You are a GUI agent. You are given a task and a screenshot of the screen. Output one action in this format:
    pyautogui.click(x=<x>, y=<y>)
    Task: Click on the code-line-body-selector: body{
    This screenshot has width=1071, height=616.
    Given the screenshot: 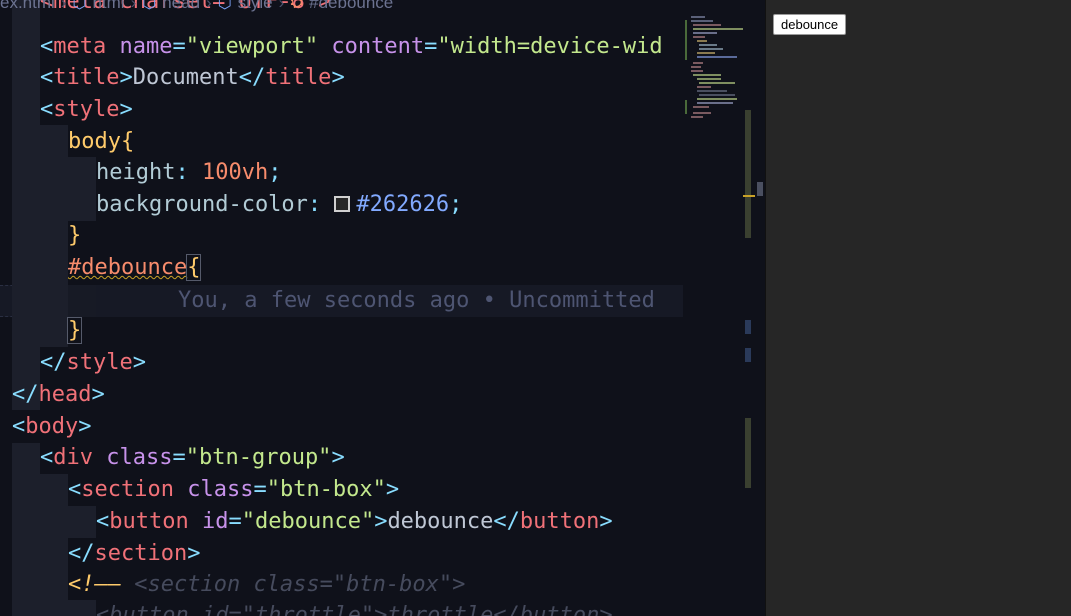 What is the action you would take?
    pyautogui.click(x=101, y=141)
    